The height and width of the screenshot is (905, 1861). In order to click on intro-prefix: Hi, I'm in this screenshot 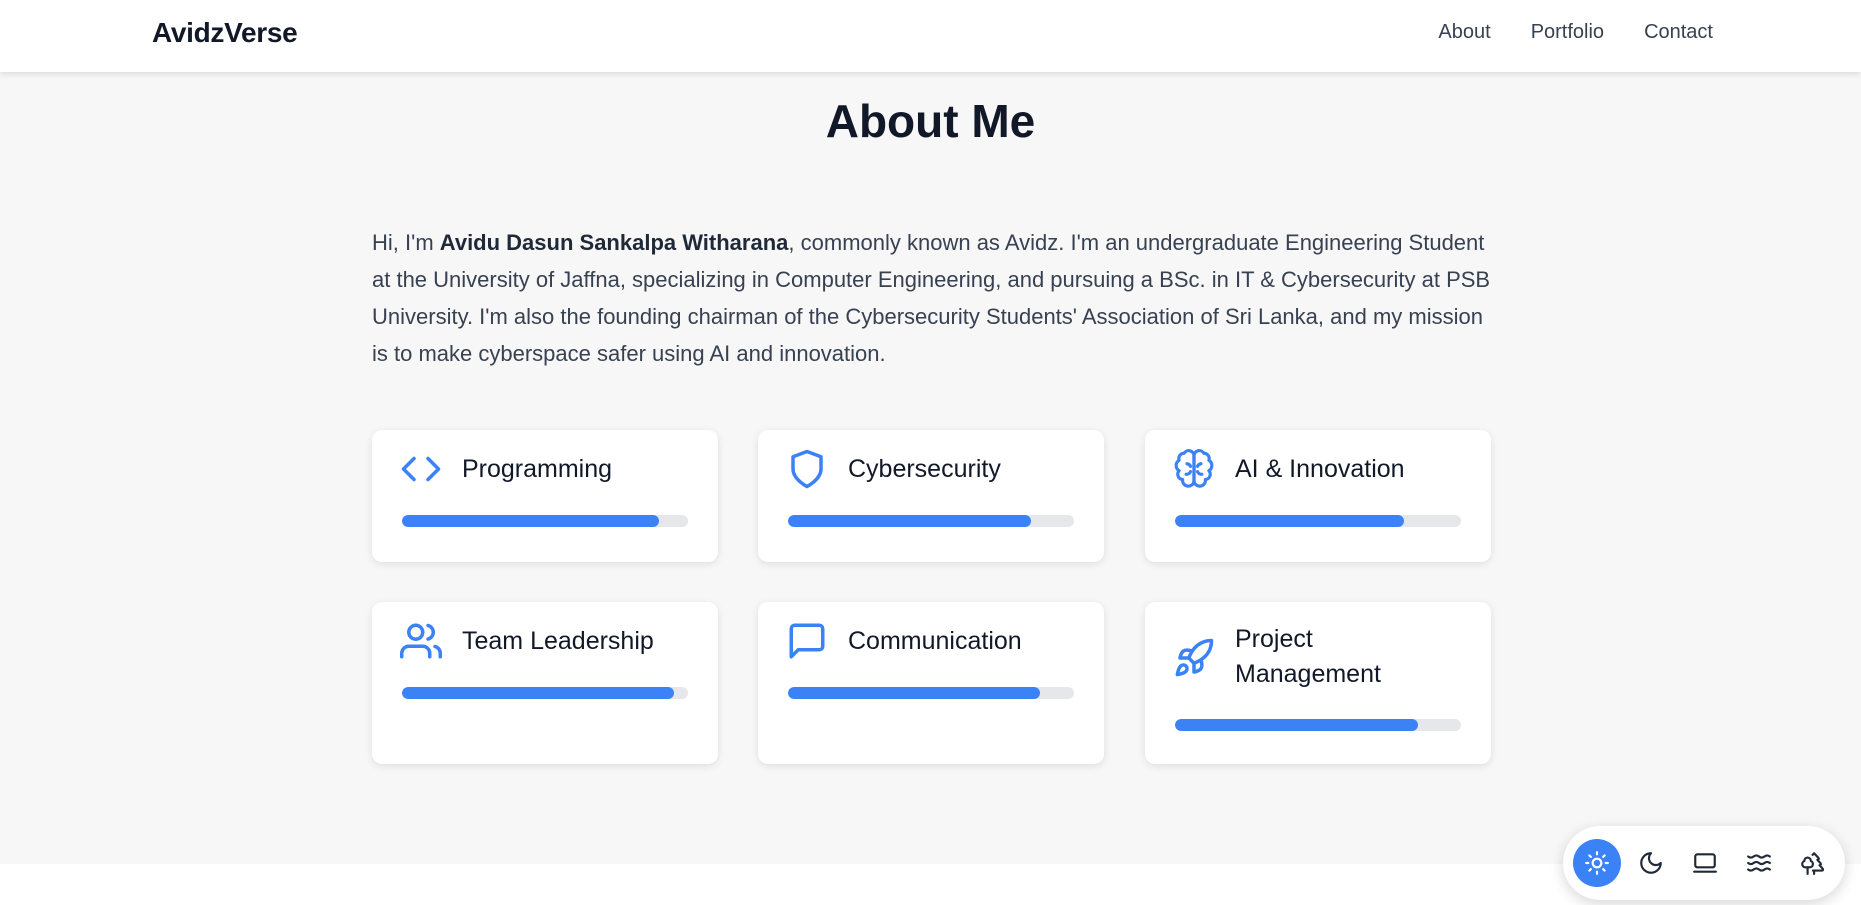, I will do `click(406, 242)`.